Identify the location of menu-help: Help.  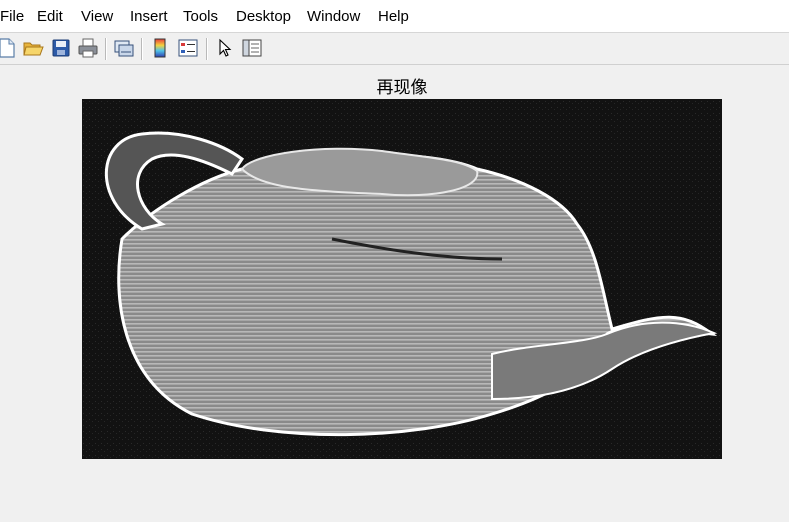
(393, 16).